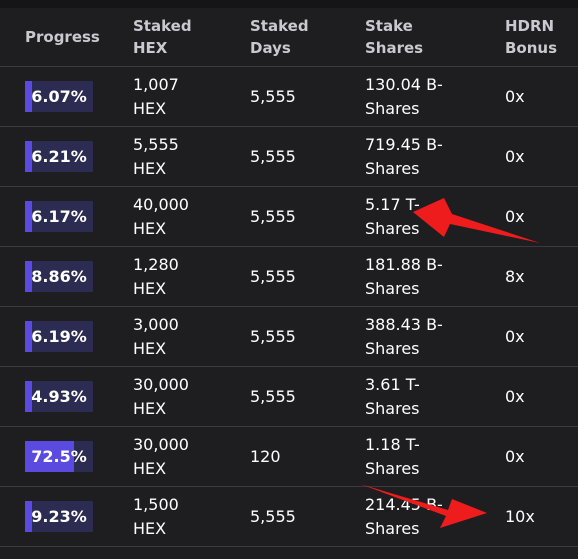 The image size is (578, 559). I want to click on progress-cell: 6.17%, so click(59, 216).